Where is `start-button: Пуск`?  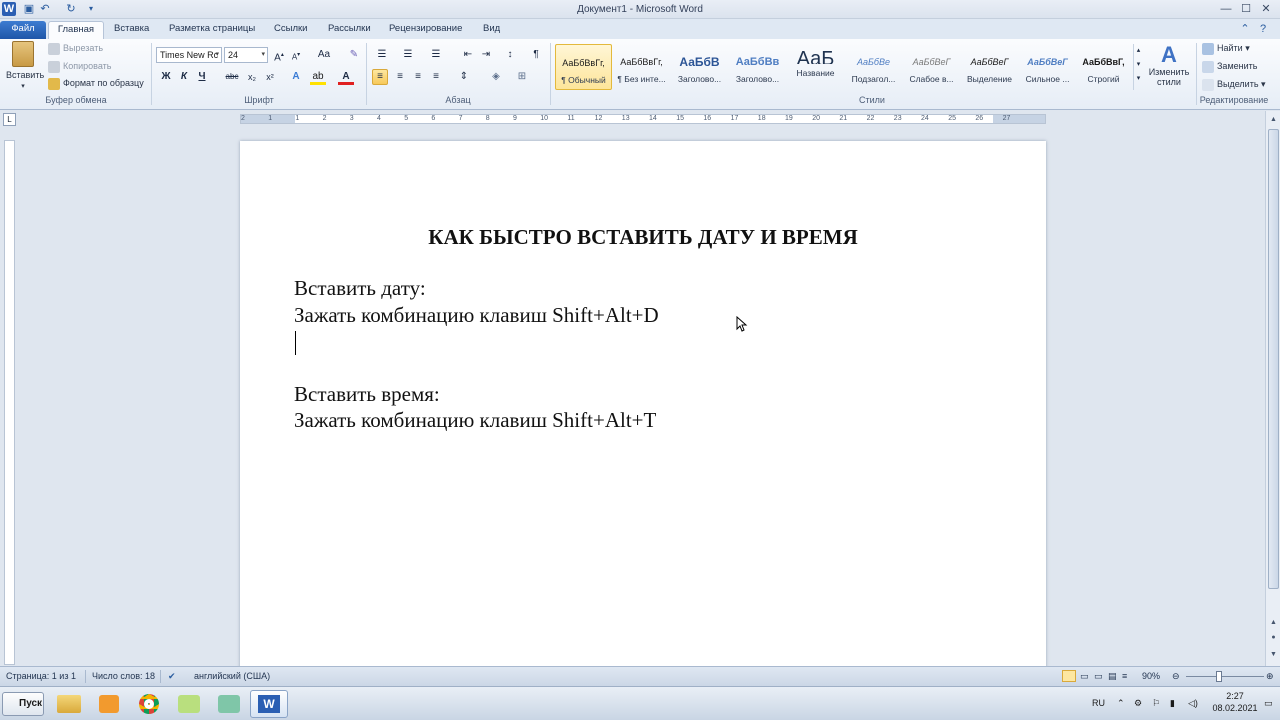 start-button: Пуск is located at coordinates (23, 704).